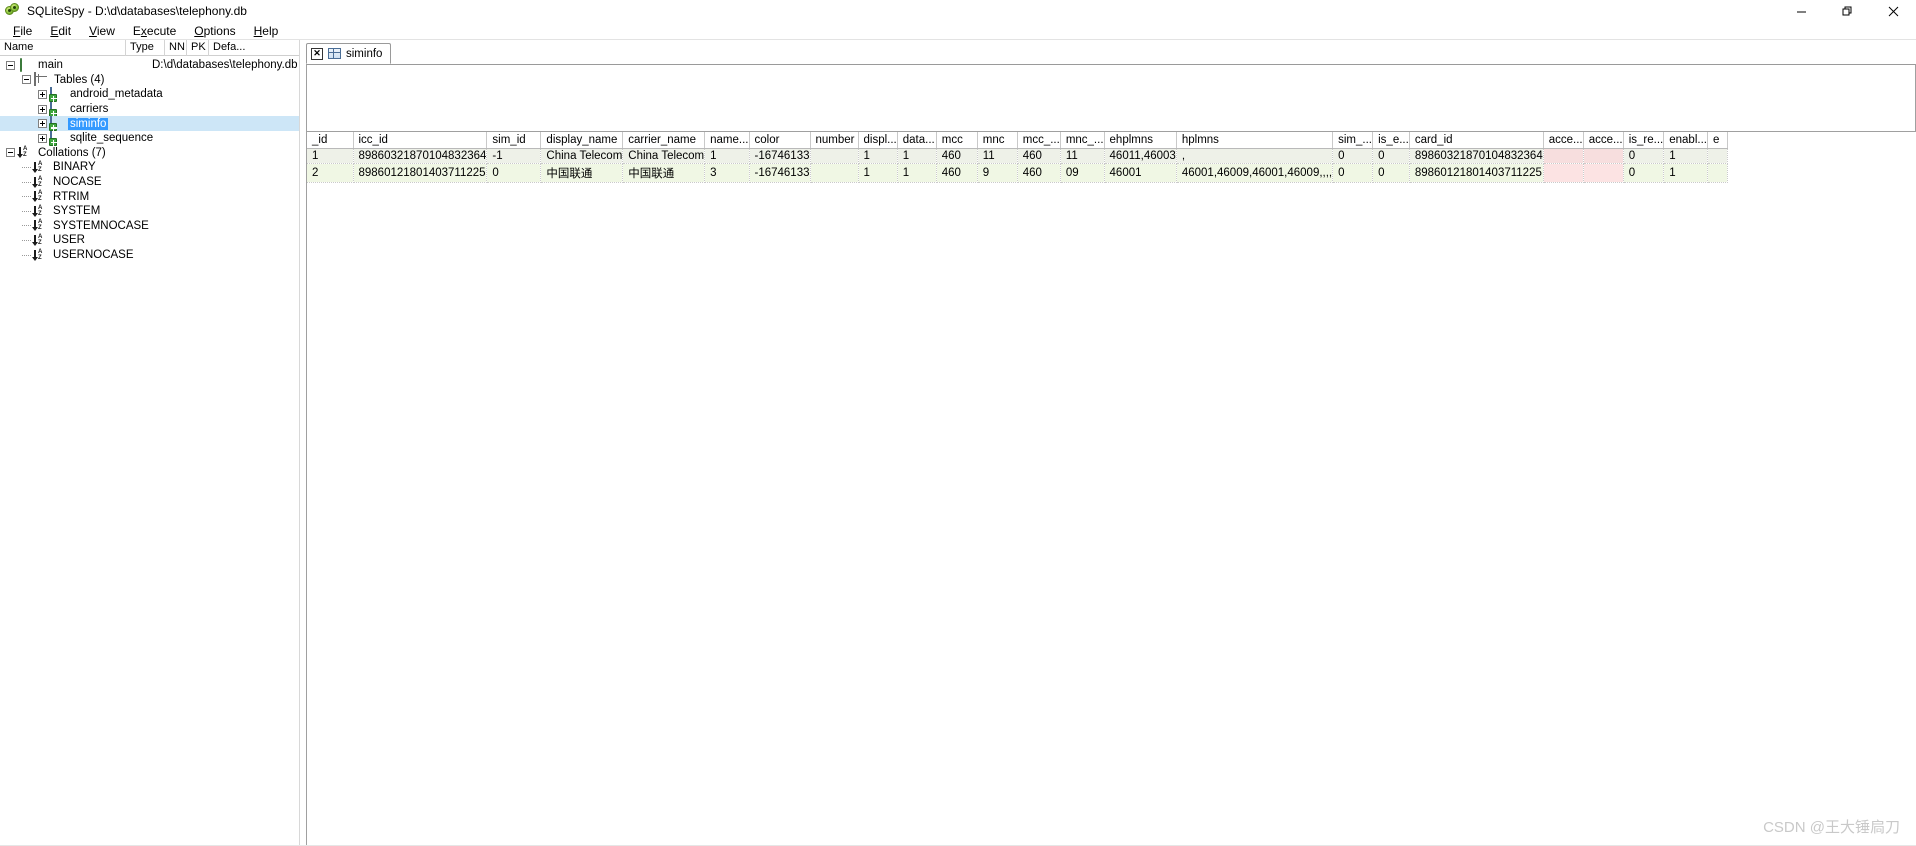 The height and width of the screenshot is (846, 1916). What do you see at coordinates (997, 156) in the screenshot?
I see `cell-mnc: 11` at bounding box center [997, 156].